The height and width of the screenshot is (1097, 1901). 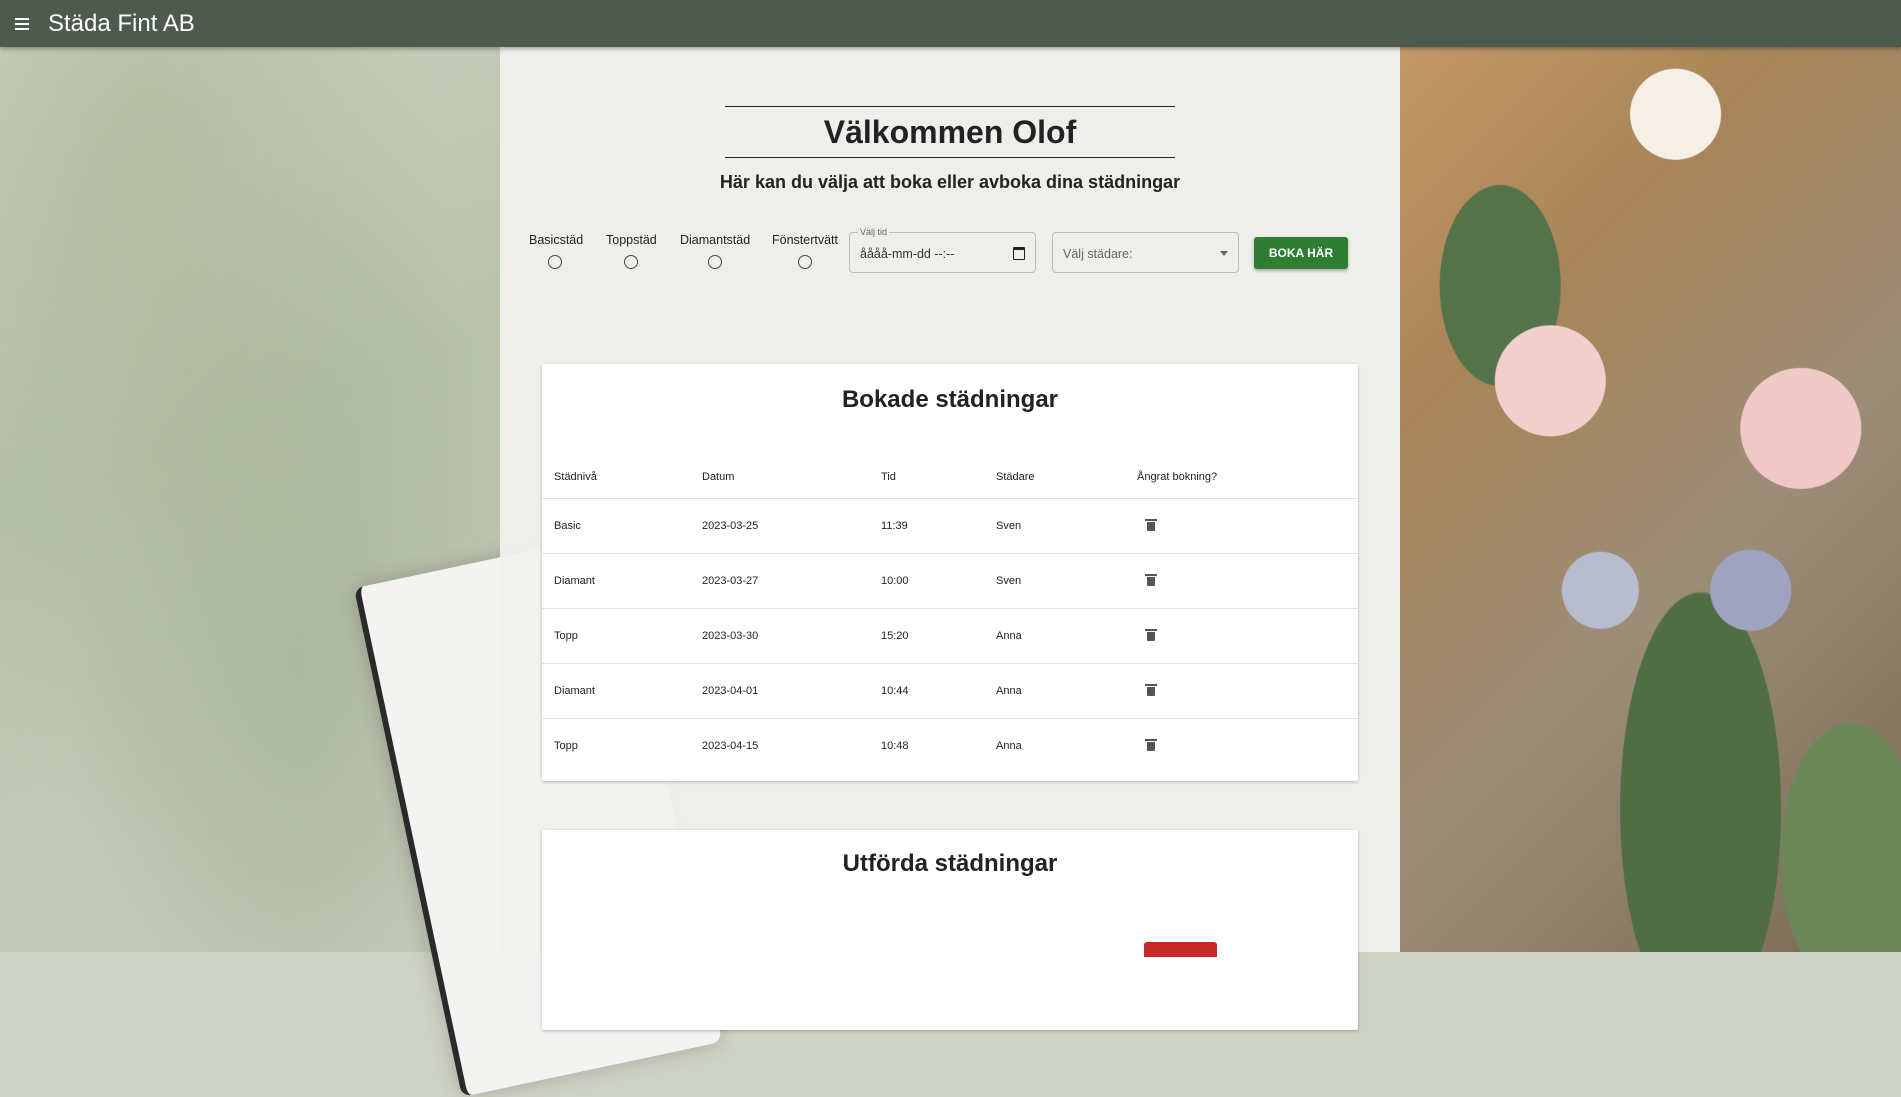 What do you see at coordinates (1301, 253) in the screenshot?
I see `book-button: BOKA HÄR` at bounding box center [1301, 253].